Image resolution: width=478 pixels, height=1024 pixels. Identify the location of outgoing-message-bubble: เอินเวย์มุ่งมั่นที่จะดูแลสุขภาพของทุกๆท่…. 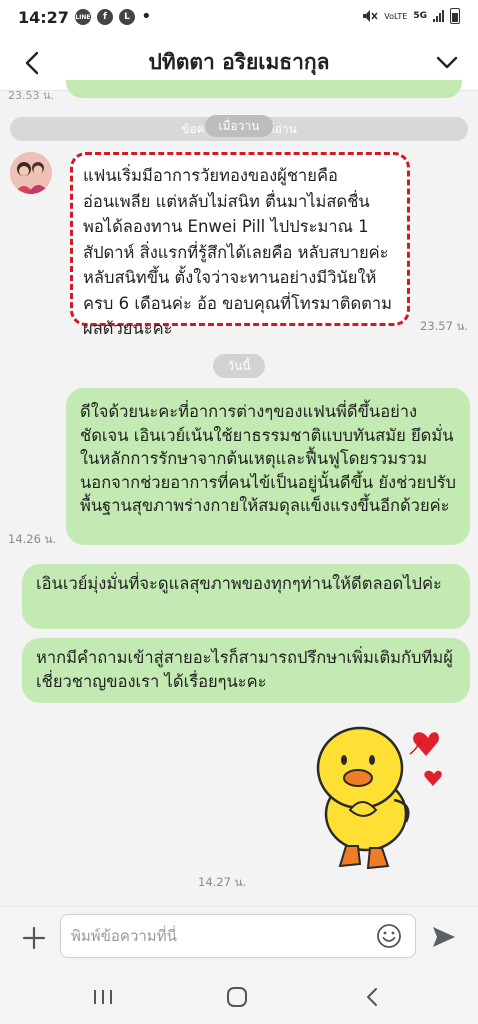
(246, 596).